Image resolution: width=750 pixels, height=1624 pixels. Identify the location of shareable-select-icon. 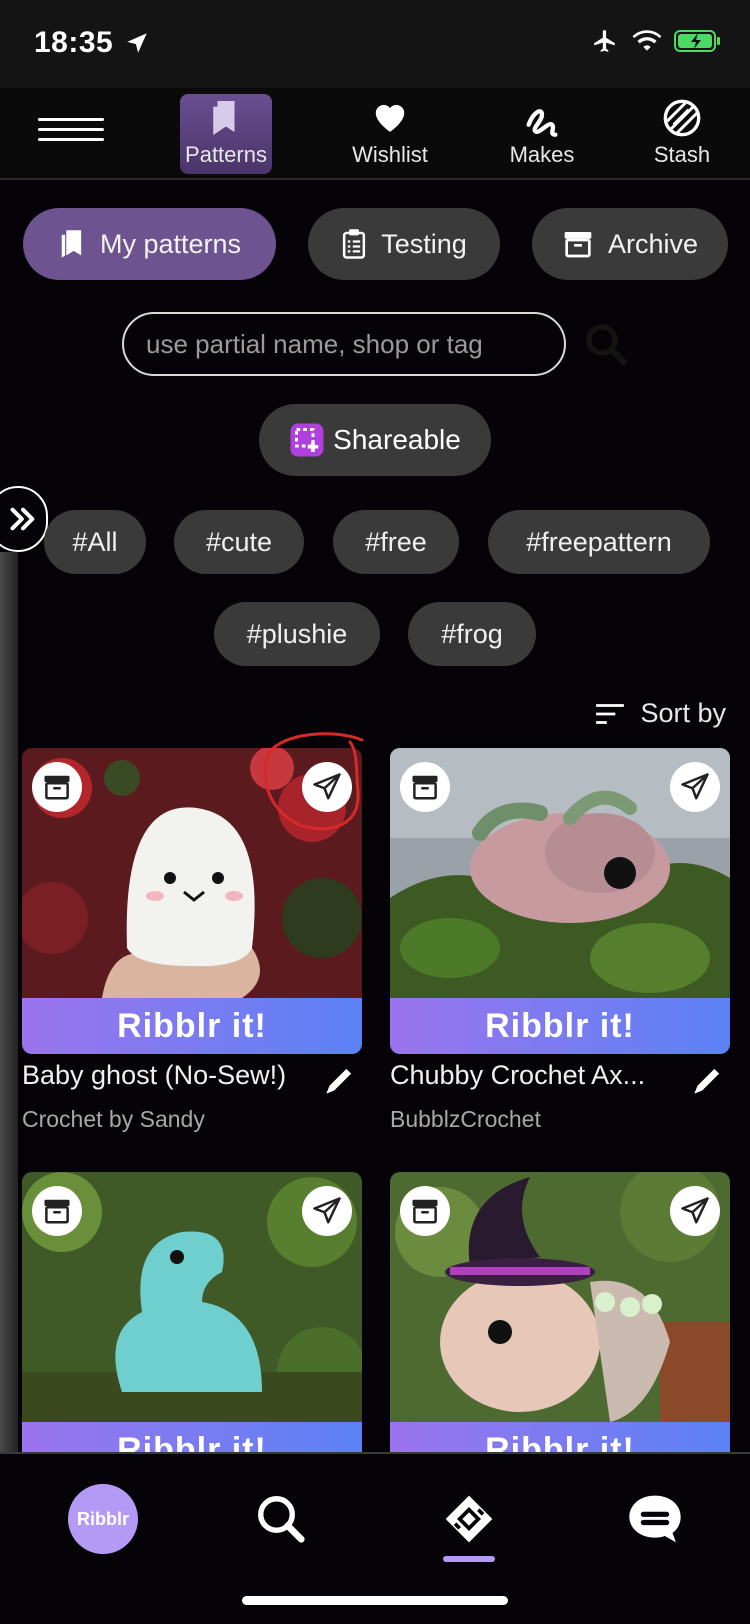
(307, 440).